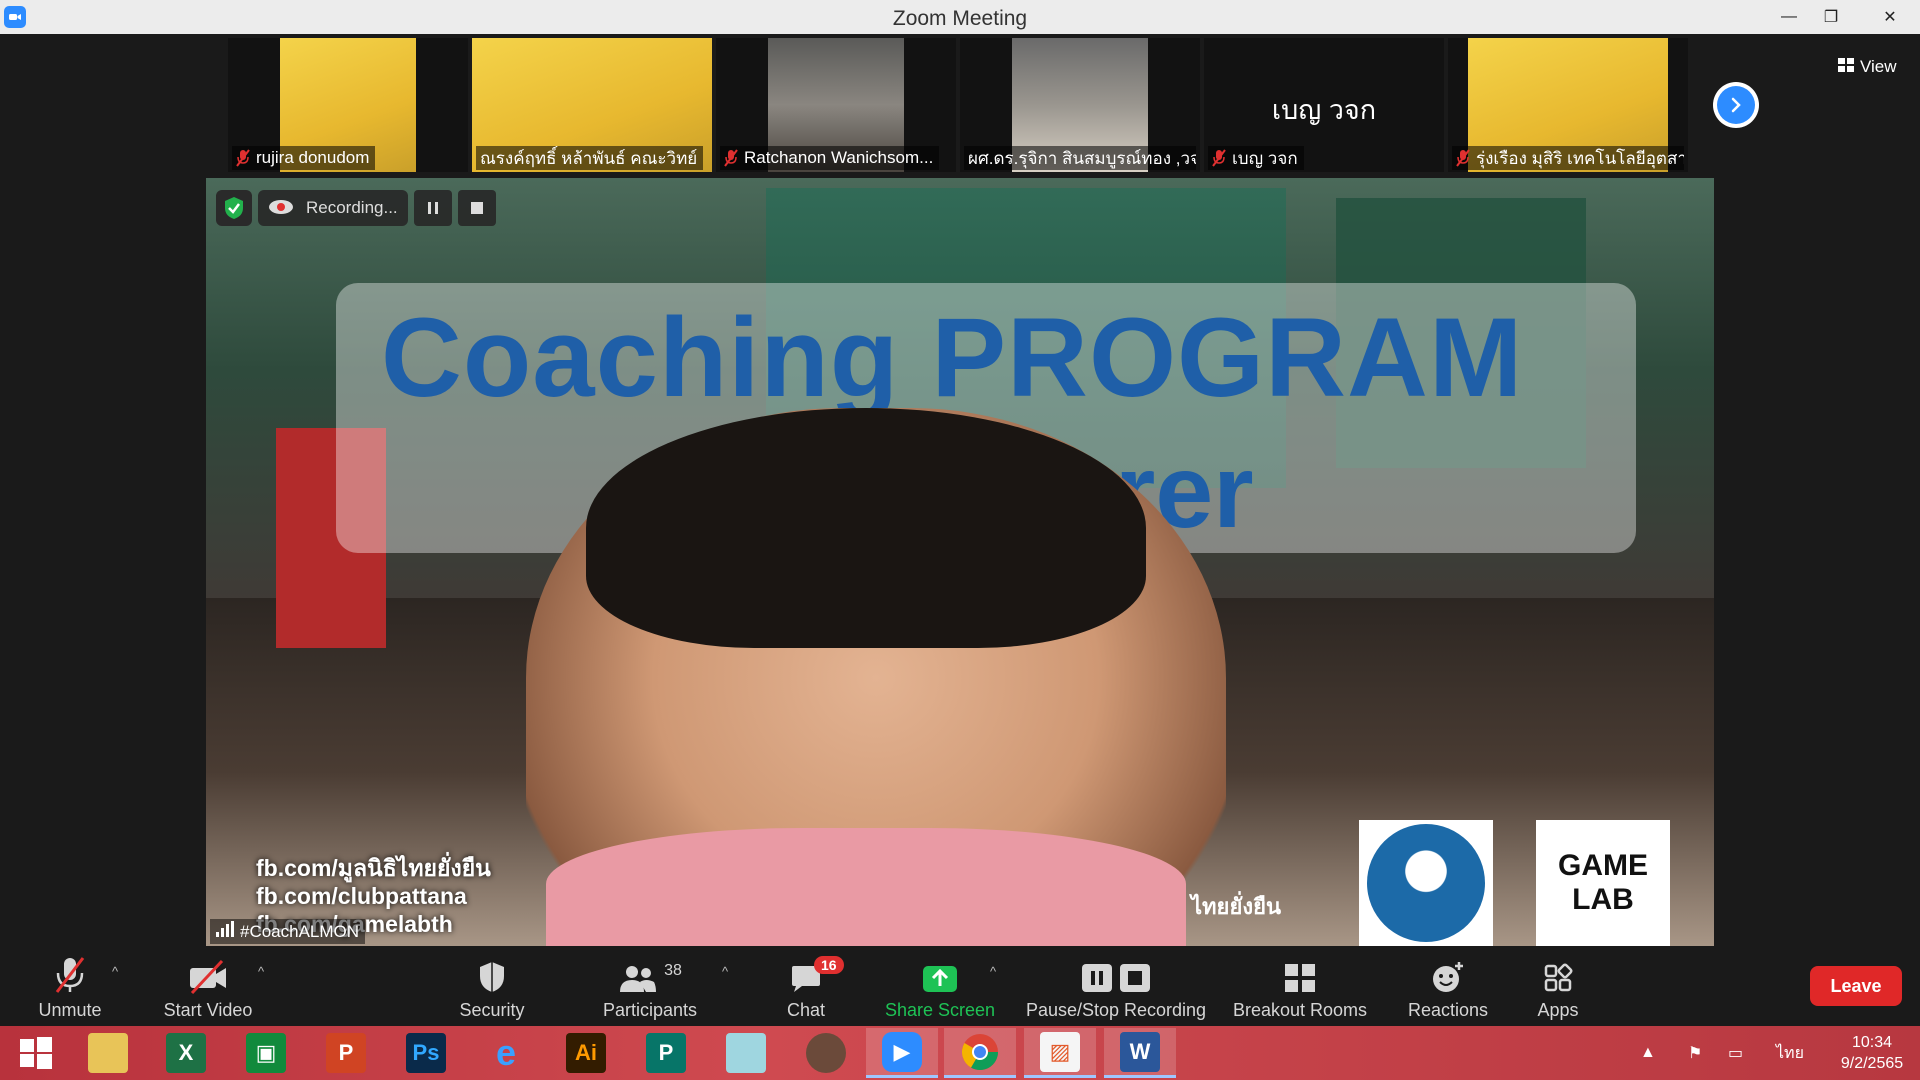 This screenshot has width=1920, height=1080. Describe the element at coordinates (234, 208) in the screenshot. I see `encryption-shield-icon` at that location.